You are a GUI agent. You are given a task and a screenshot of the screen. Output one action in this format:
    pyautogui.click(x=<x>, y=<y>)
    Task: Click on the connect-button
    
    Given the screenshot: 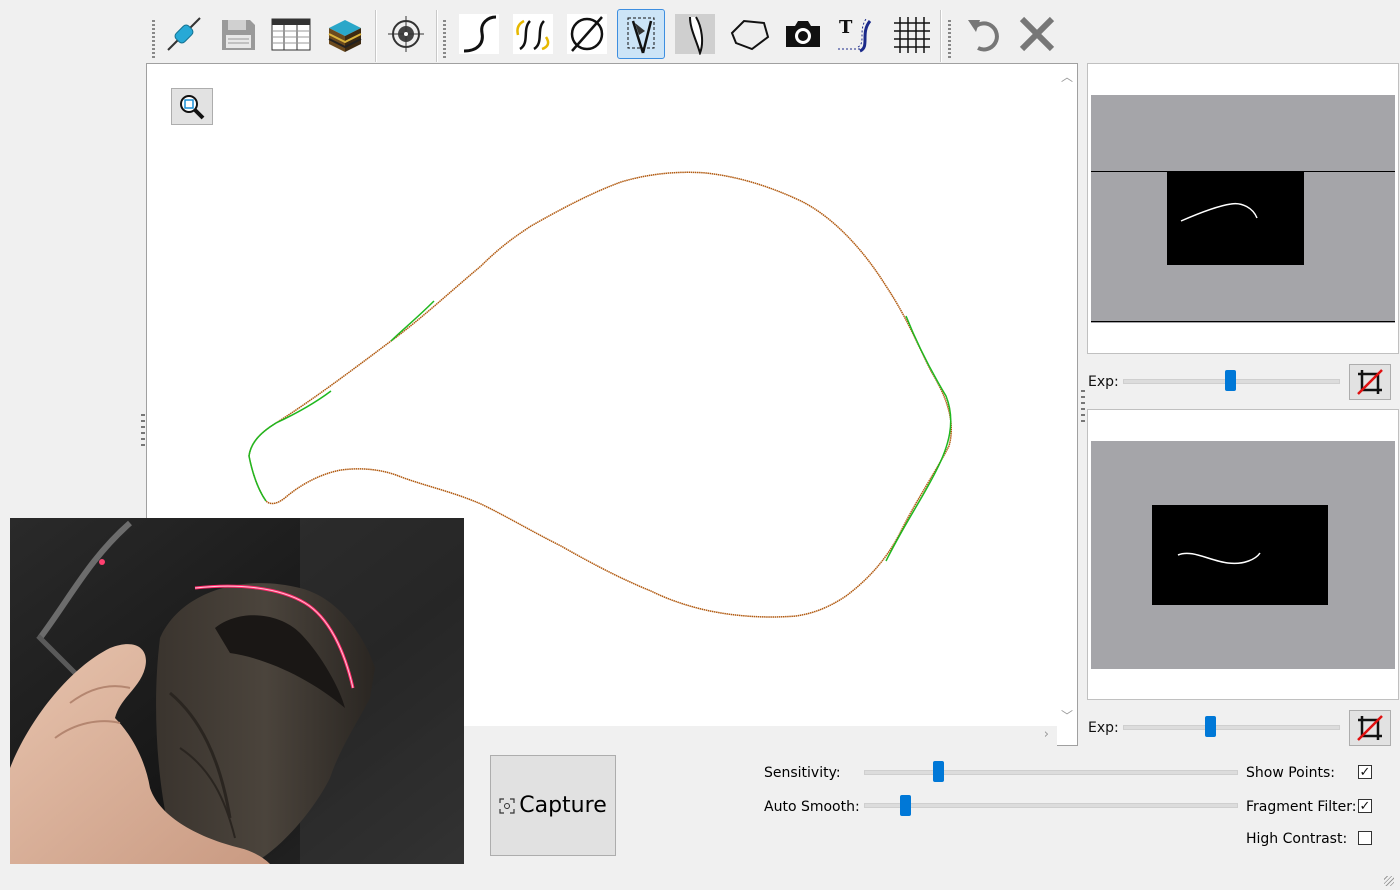 What is the action you would take?
    pyautogui.click(x=184, y=34)
    